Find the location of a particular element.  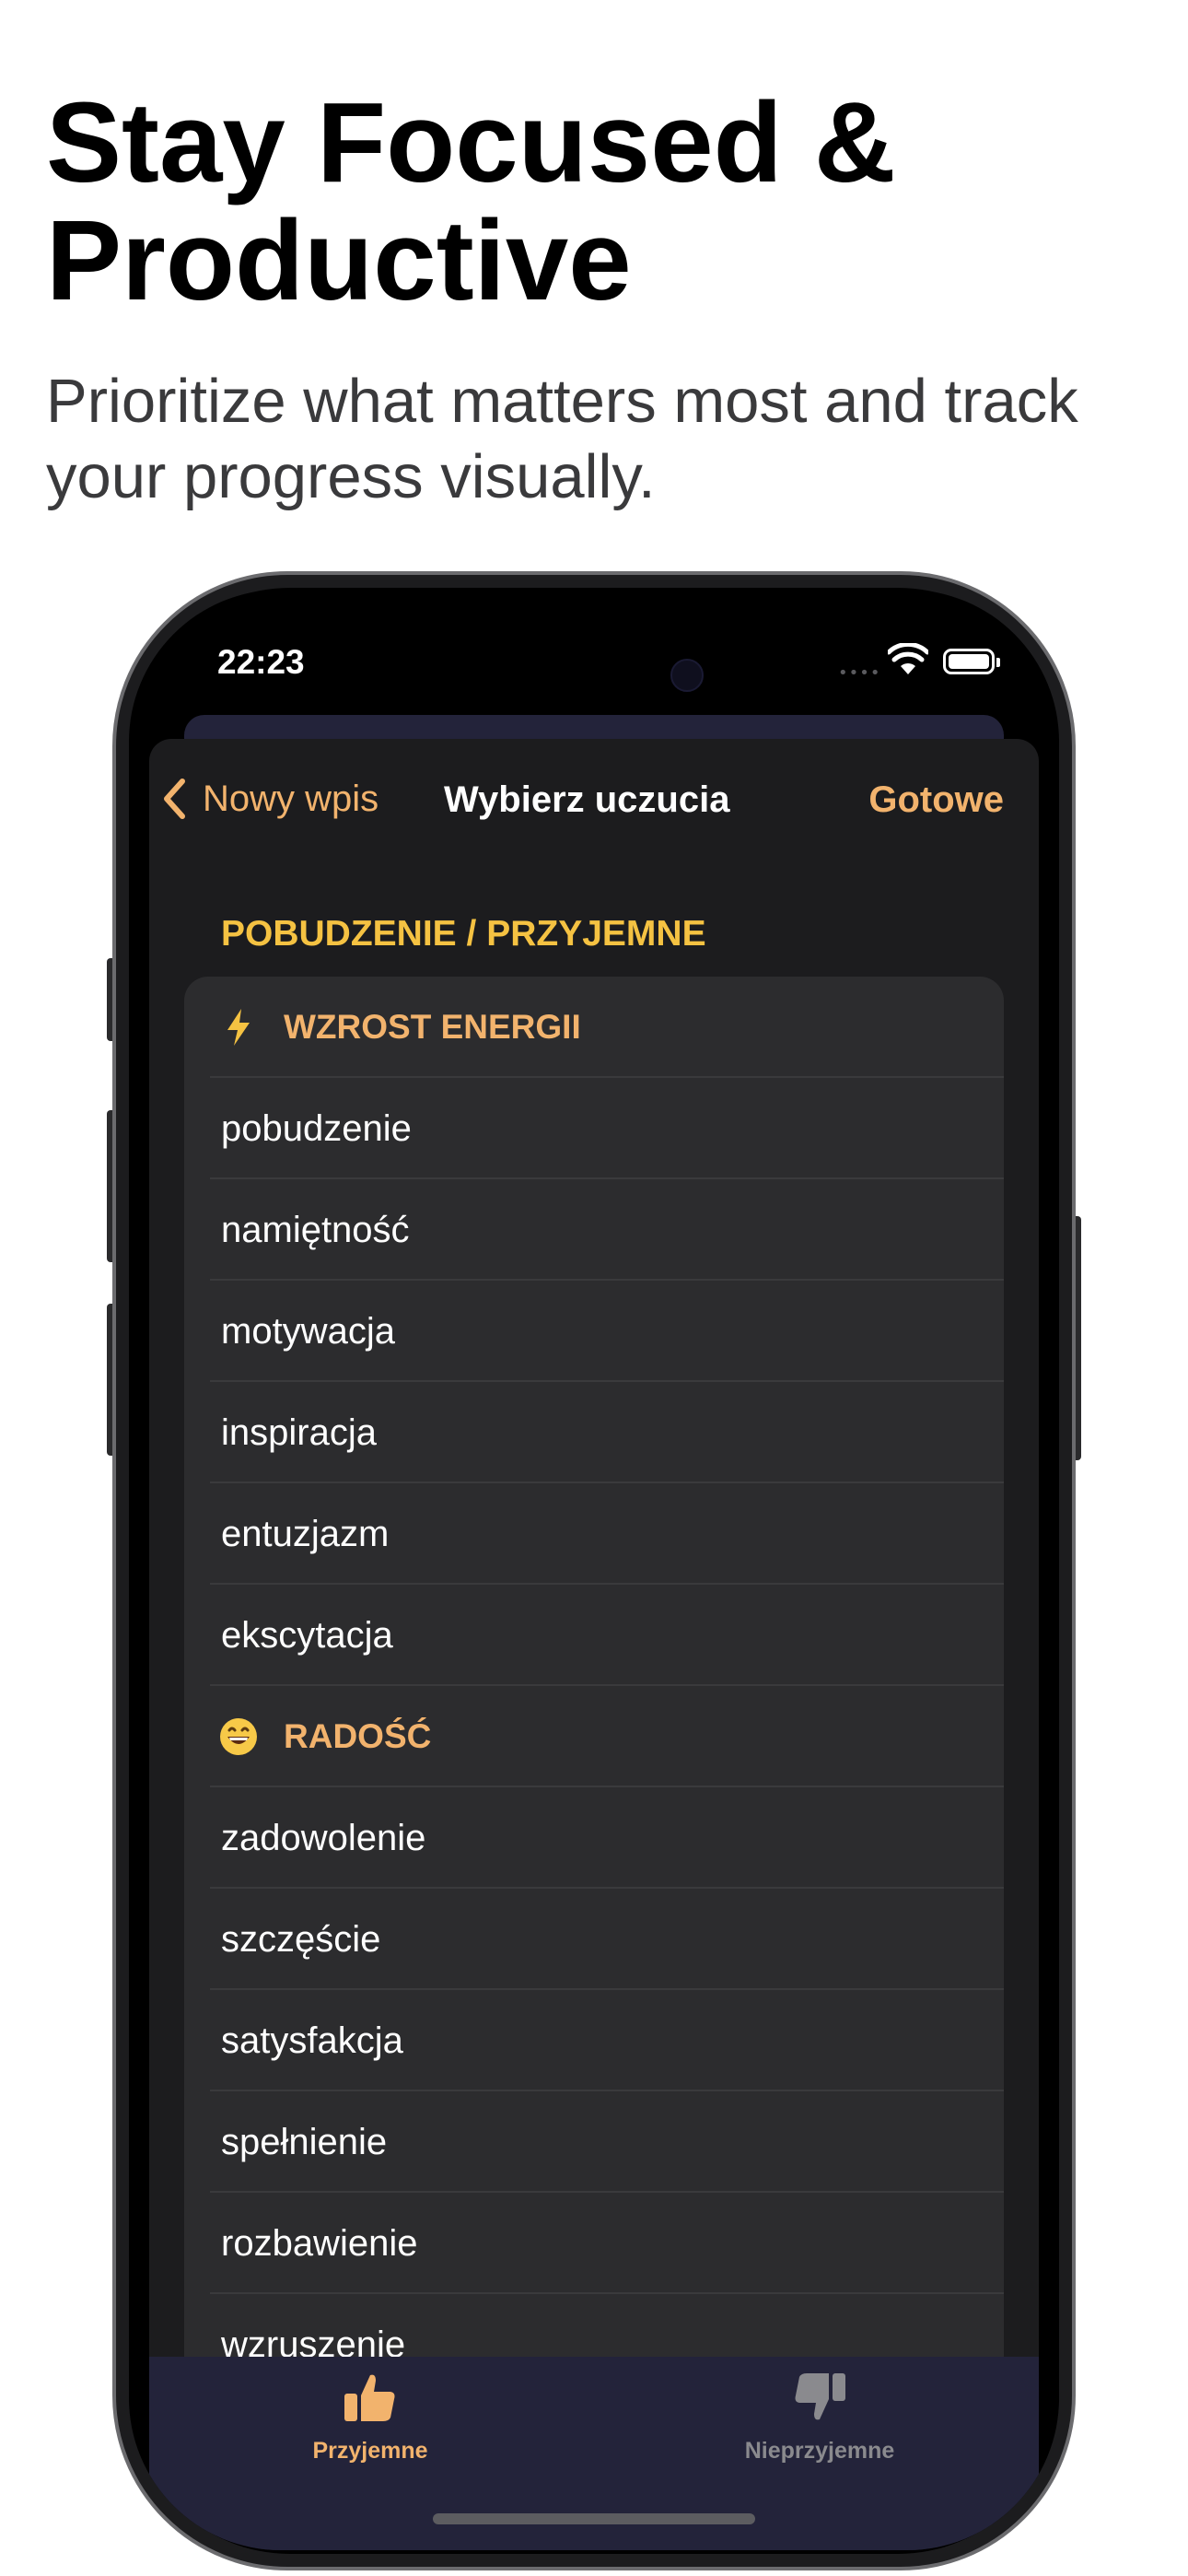

navigation-bar: Nowy wpis Wybierz uczucia Gotowe is located at coordinates (594, 803).